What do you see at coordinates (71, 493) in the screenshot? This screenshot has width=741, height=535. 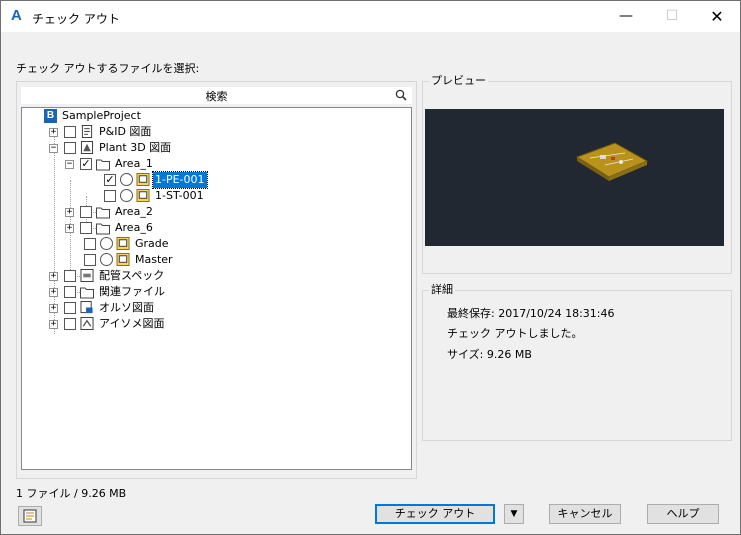 I see `selection-summary: 1 ファイル / 9.26 MB` at bounding box center [71, 493].